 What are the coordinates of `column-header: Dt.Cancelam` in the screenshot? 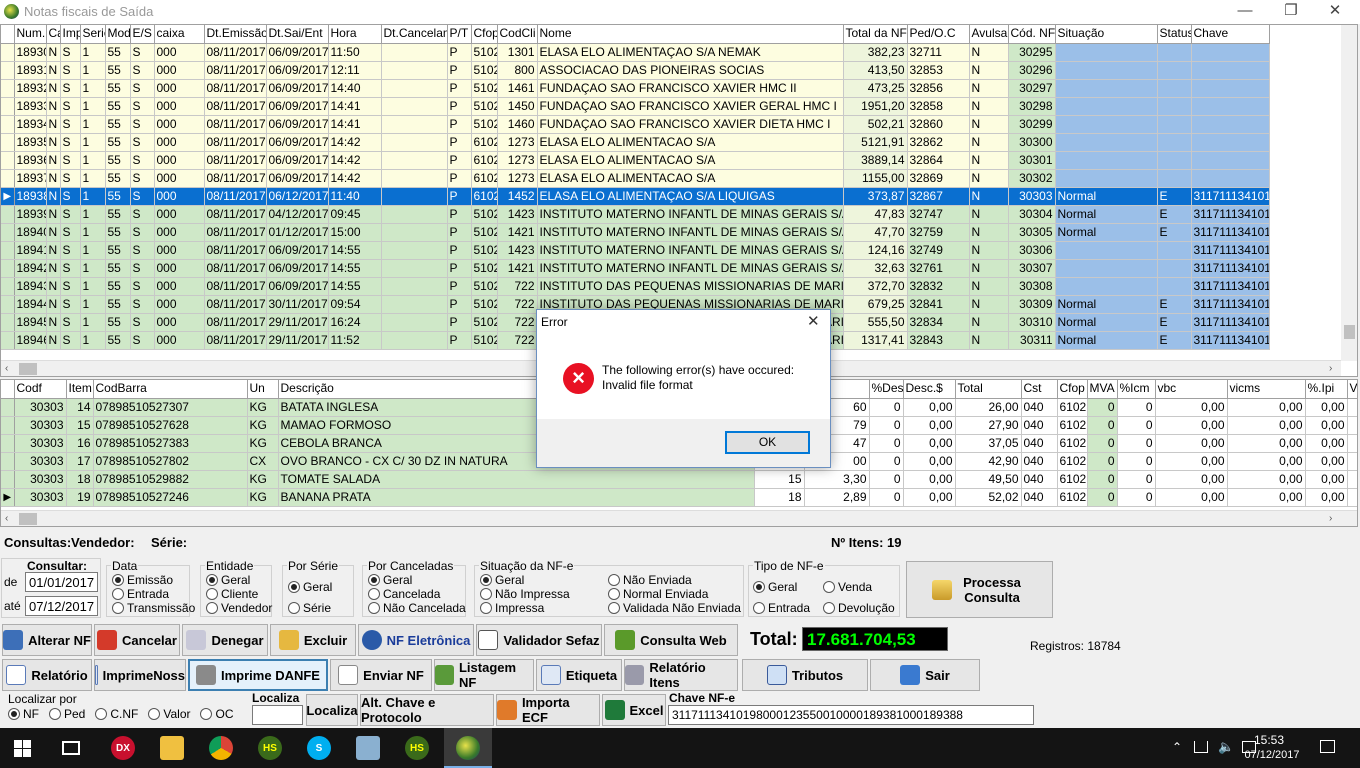 It's located at (414, 34).